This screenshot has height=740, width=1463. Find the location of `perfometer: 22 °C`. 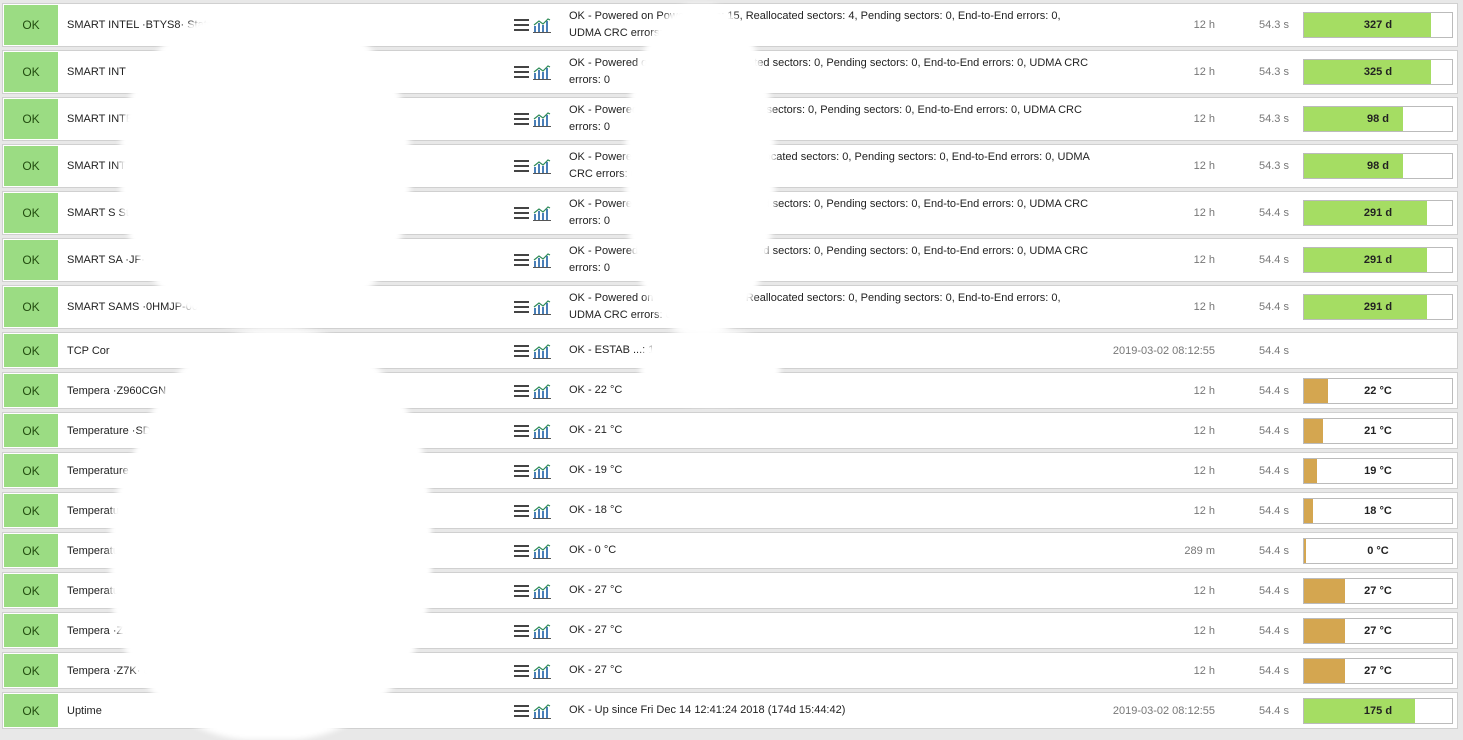

perfometer: 22 °C is located at coordinates (1378, 390).